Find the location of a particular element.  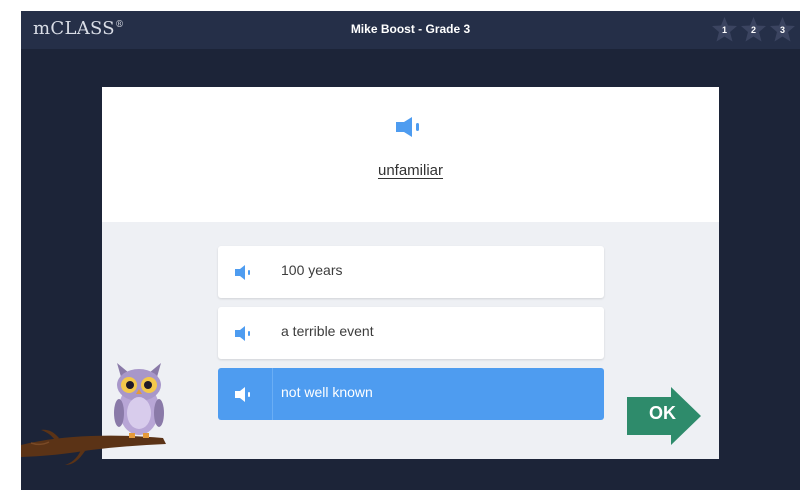

star-label: 2 is located at coordinates (753, 30).